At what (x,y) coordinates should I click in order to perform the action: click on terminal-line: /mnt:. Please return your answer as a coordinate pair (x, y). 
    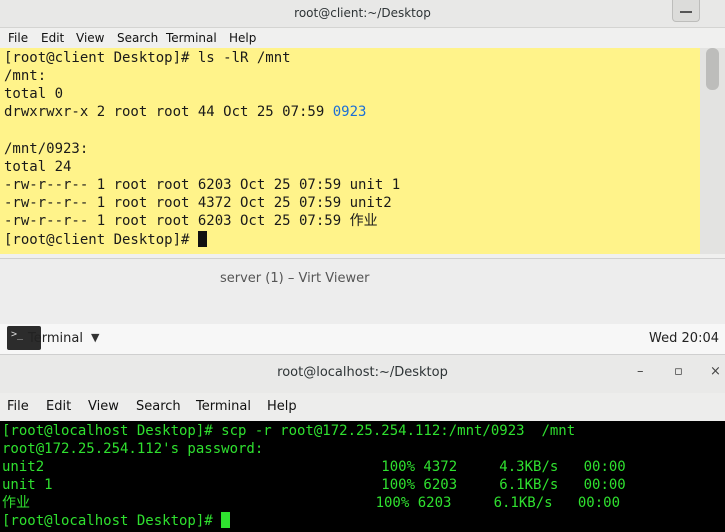
    Looking at the image, I should click on (25, 76).